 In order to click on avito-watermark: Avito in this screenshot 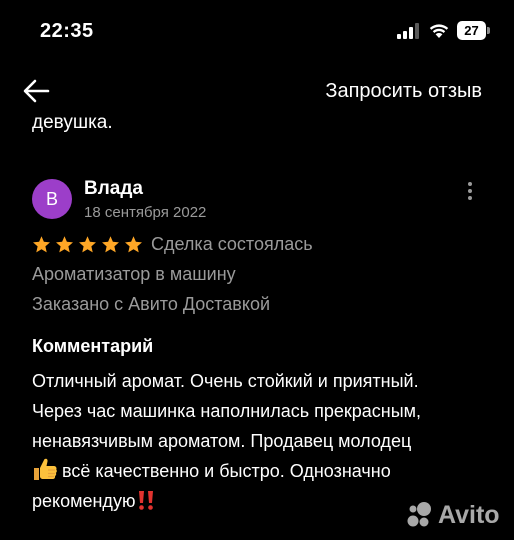, I will do `click(452, 515)`.